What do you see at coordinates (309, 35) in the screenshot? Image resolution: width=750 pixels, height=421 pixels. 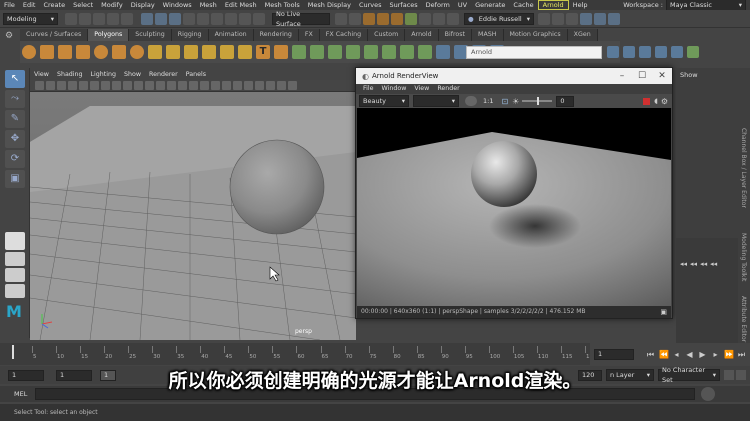 I see `shelf-tab-fx: FX` at bounding box center [309, 35].